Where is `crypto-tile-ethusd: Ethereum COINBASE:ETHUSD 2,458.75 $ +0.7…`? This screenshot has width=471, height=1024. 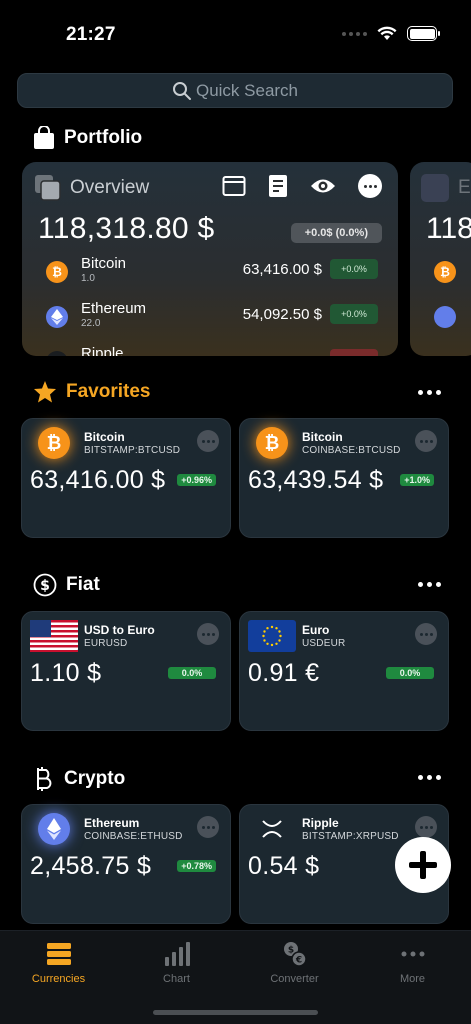
crypto-tile-ethusd: Ethereum COINBASE:ETHUSD 2,458.75 $ +0.7… is located at coordinates (126, 864).